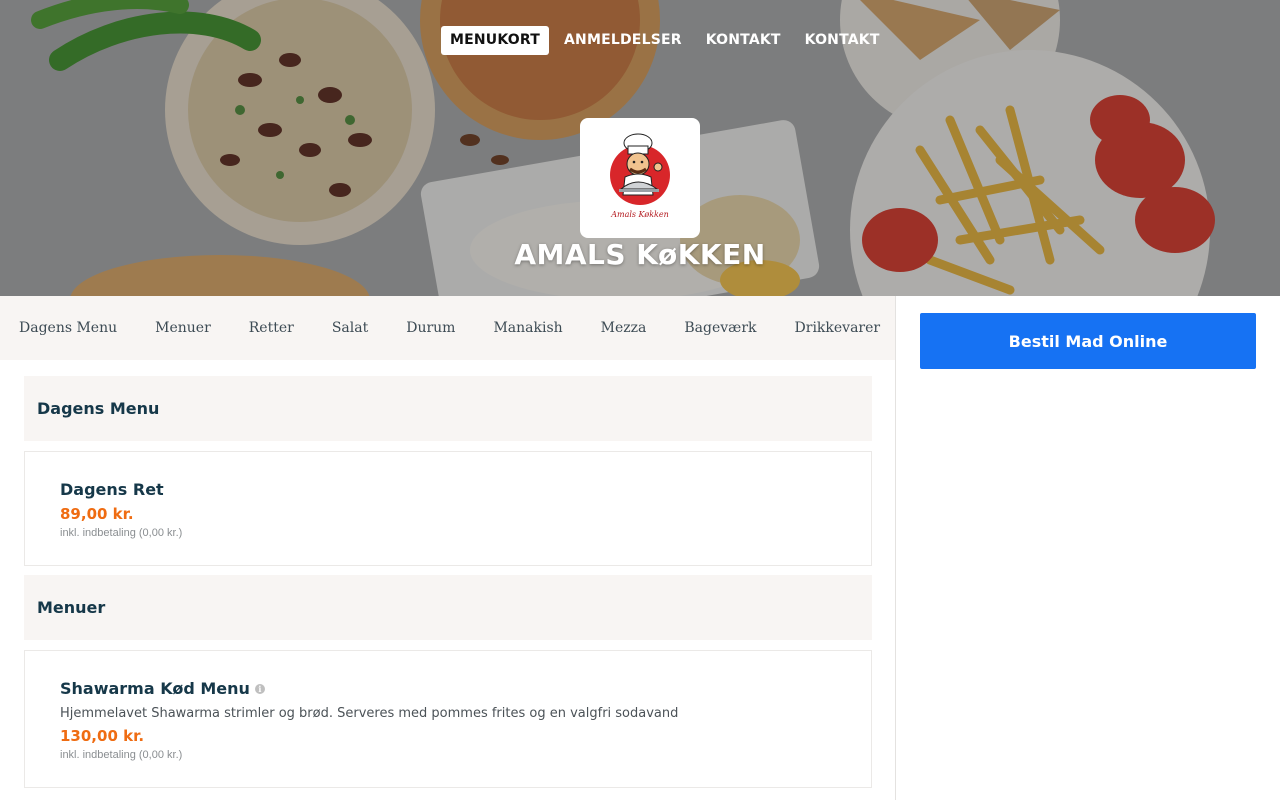  Describe the element at coordinates (624, 328) in the screenshot. I see `category-mezza: Mezza` at that location.